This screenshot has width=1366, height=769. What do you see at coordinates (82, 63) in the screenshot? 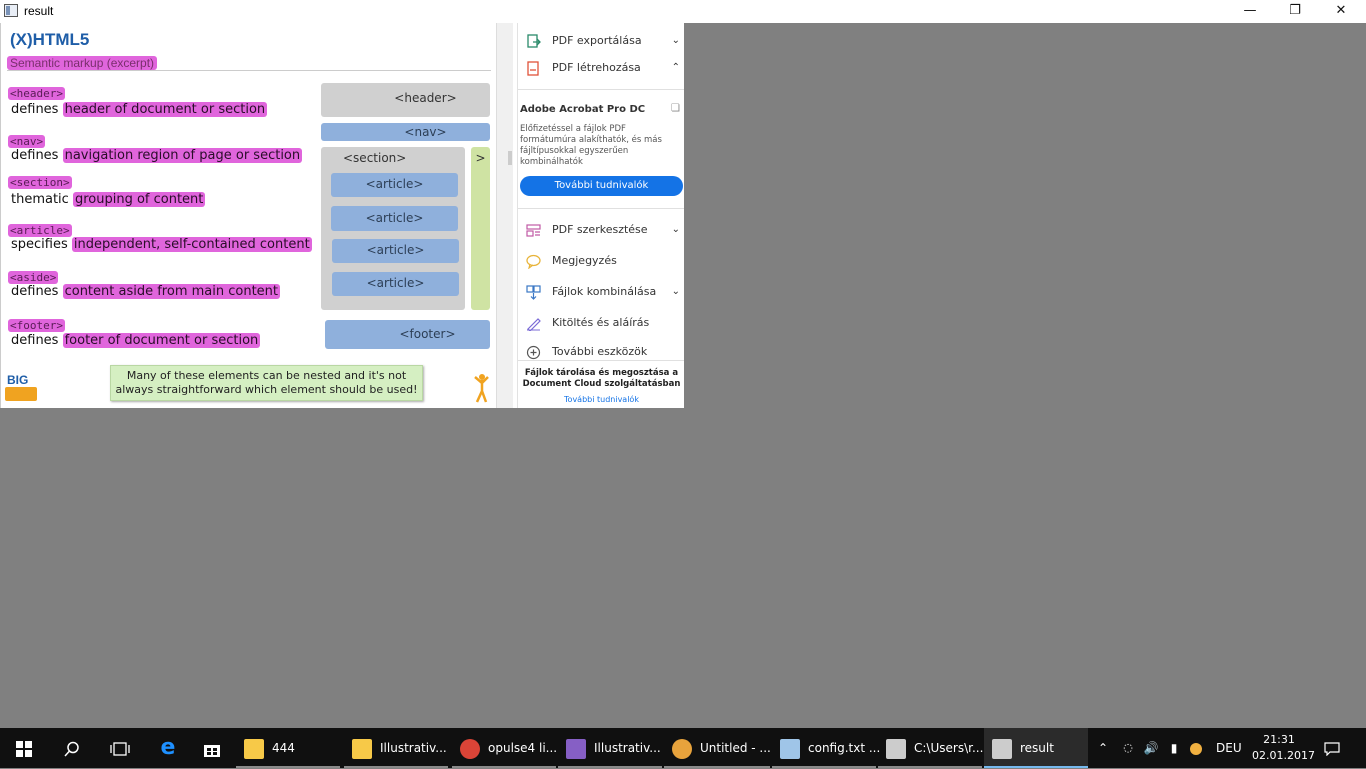
I see `slide-subtitle: Semantic markup (excerpt)` at bounding box center [82, 63].